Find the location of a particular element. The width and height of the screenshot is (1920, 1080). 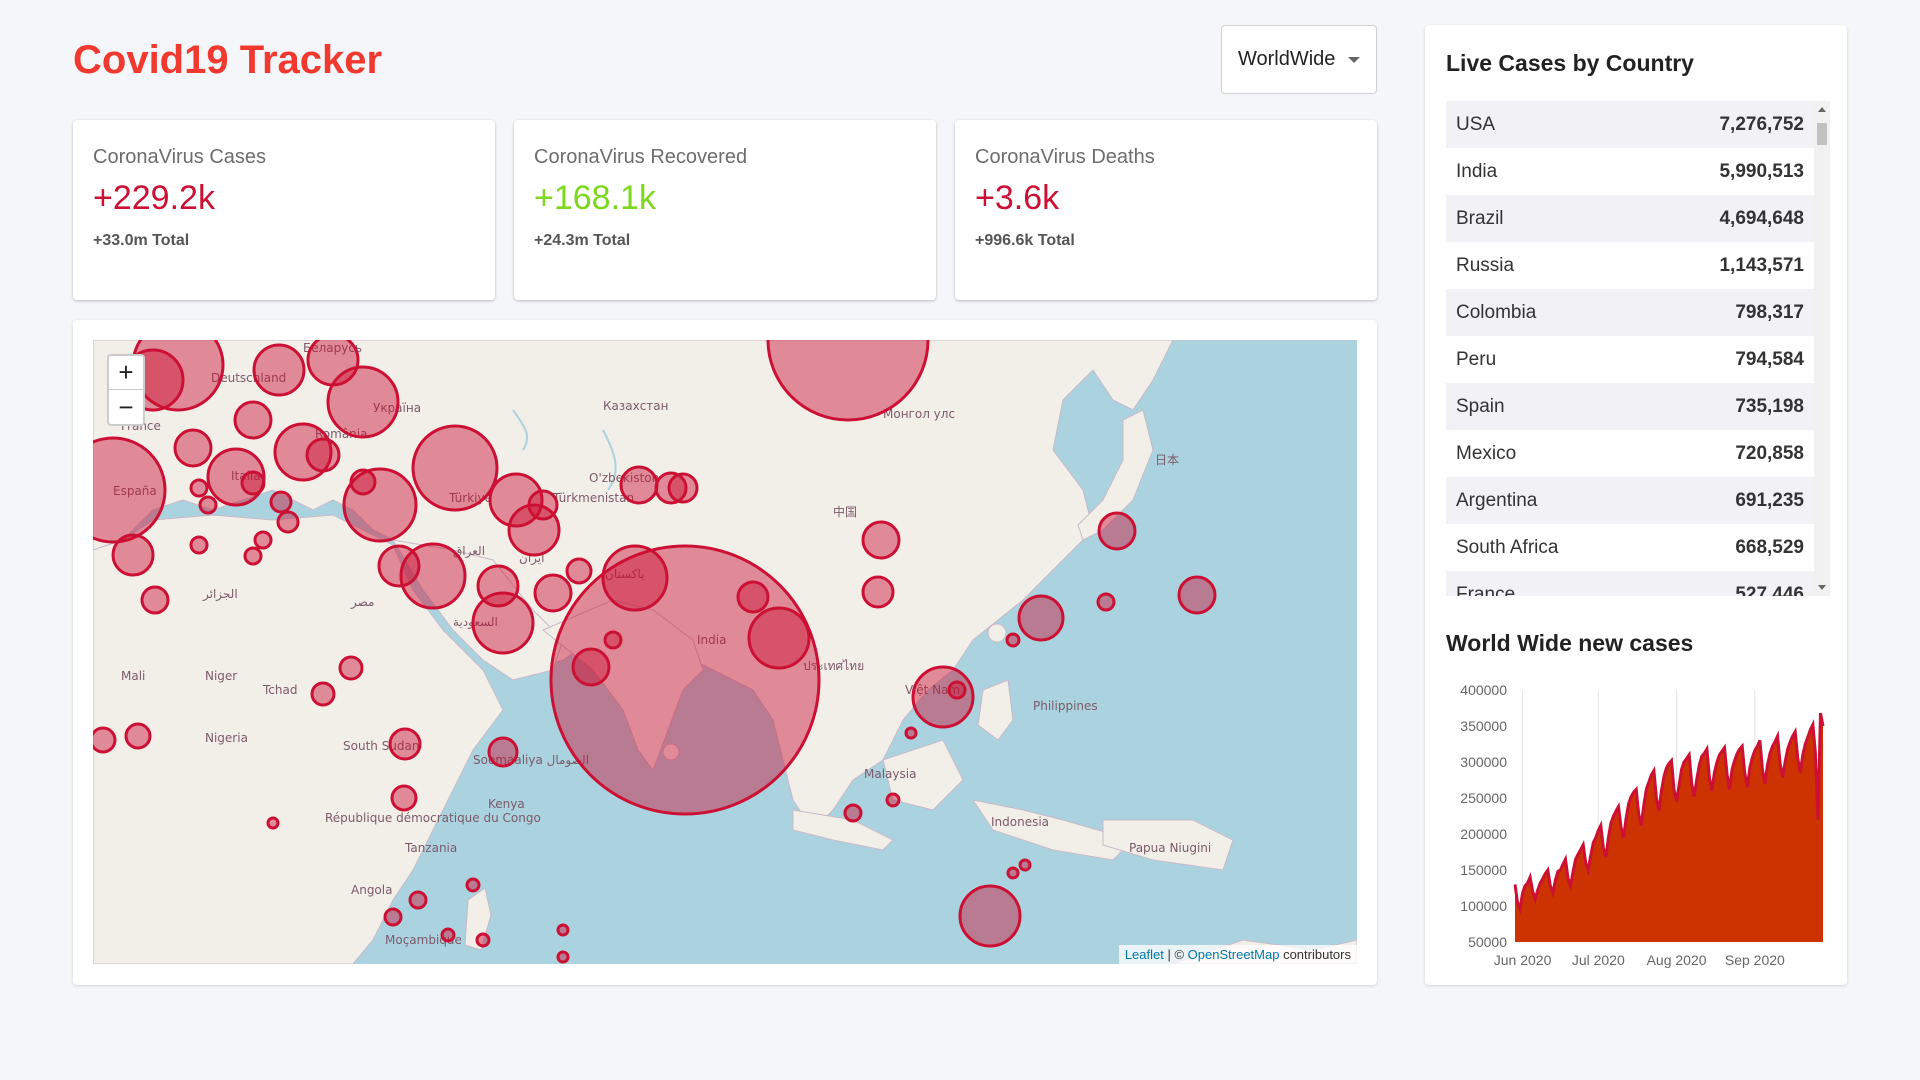

country-cases: 1,143,571 is located at coordinates (1761, 265).